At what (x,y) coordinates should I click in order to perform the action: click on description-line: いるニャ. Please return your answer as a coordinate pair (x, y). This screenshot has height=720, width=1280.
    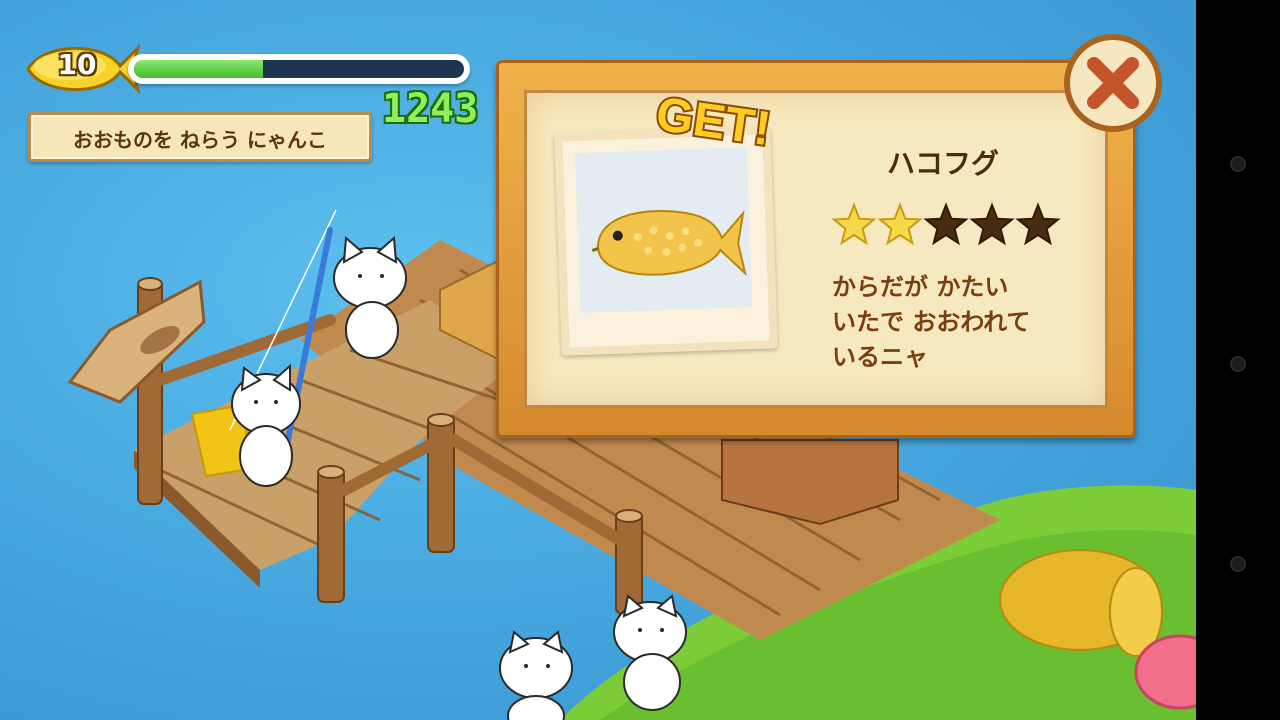
    Looking at the image, I should click on (880, 357).